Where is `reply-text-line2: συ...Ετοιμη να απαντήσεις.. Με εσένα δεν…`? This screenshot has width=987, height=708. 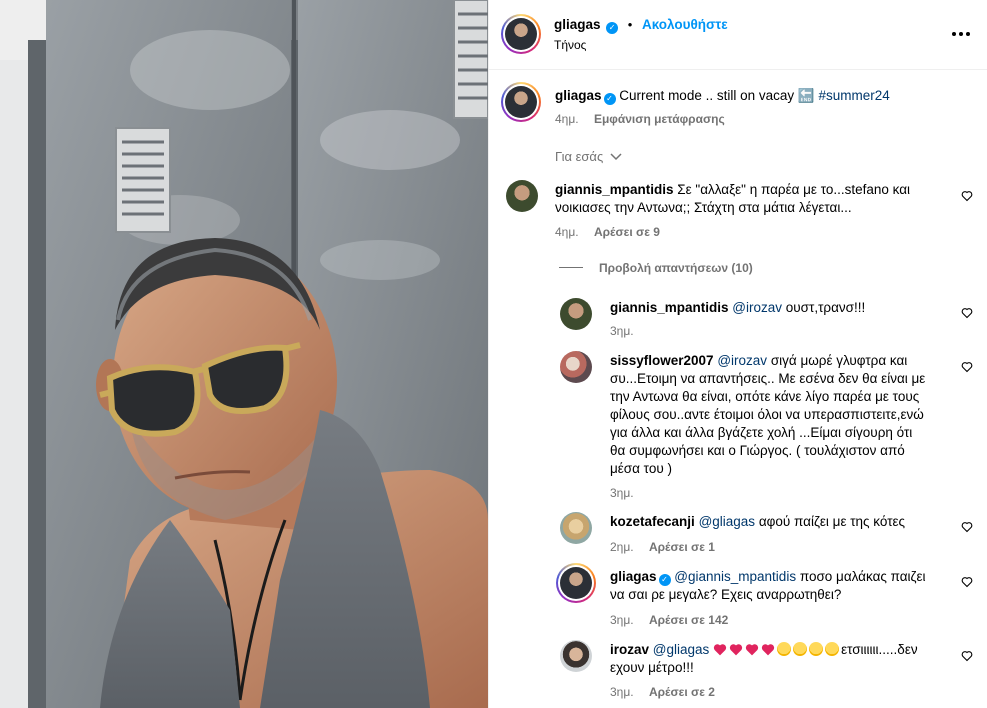
reply-text-line2: συ...Ετοιμη να απαντήσεις.. Με εσένα δεν… is located at coordinates (768, 378).